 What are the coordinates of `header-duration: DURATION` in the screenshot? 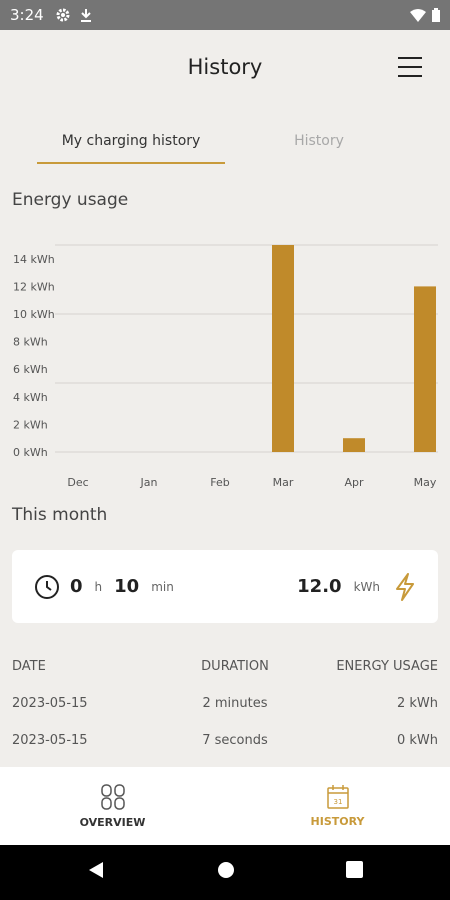 It's located at (235, 666).